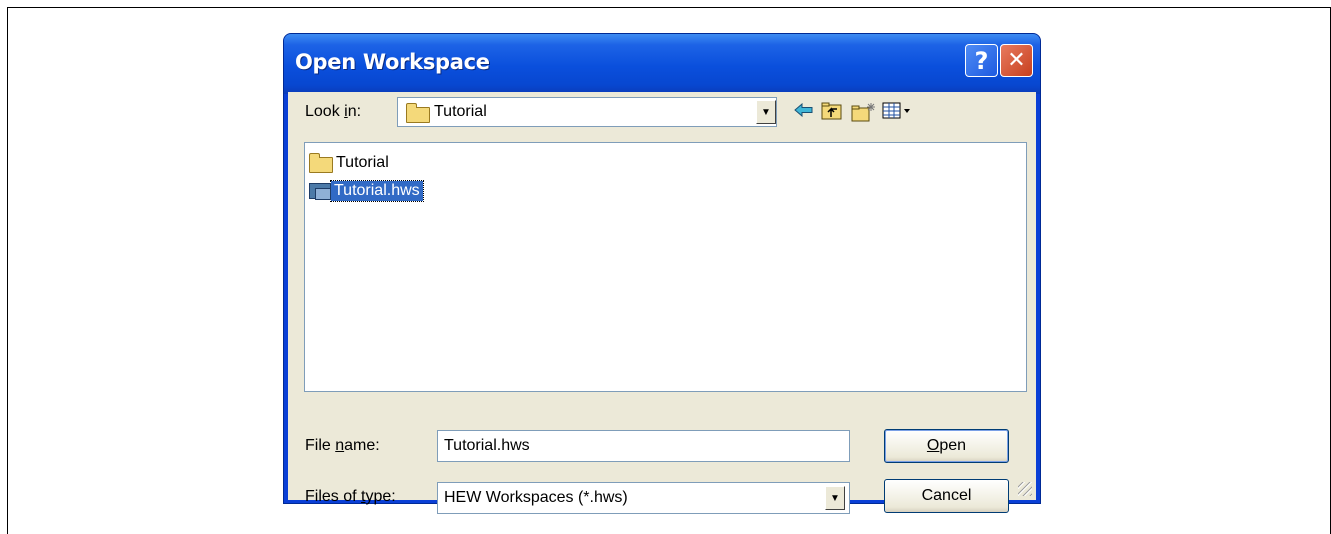 Image resolution: width=1331 pixels, height=534 pixels. I want to click on title-bar: Open Workspace ? ✕, so click(662, 64).